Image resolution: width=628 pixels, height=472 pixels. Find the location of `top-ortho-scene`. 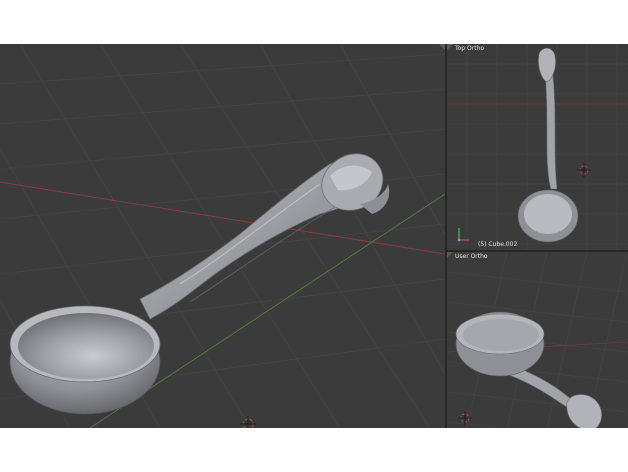

top-ortho-scene is located at coordinates (537, 147).